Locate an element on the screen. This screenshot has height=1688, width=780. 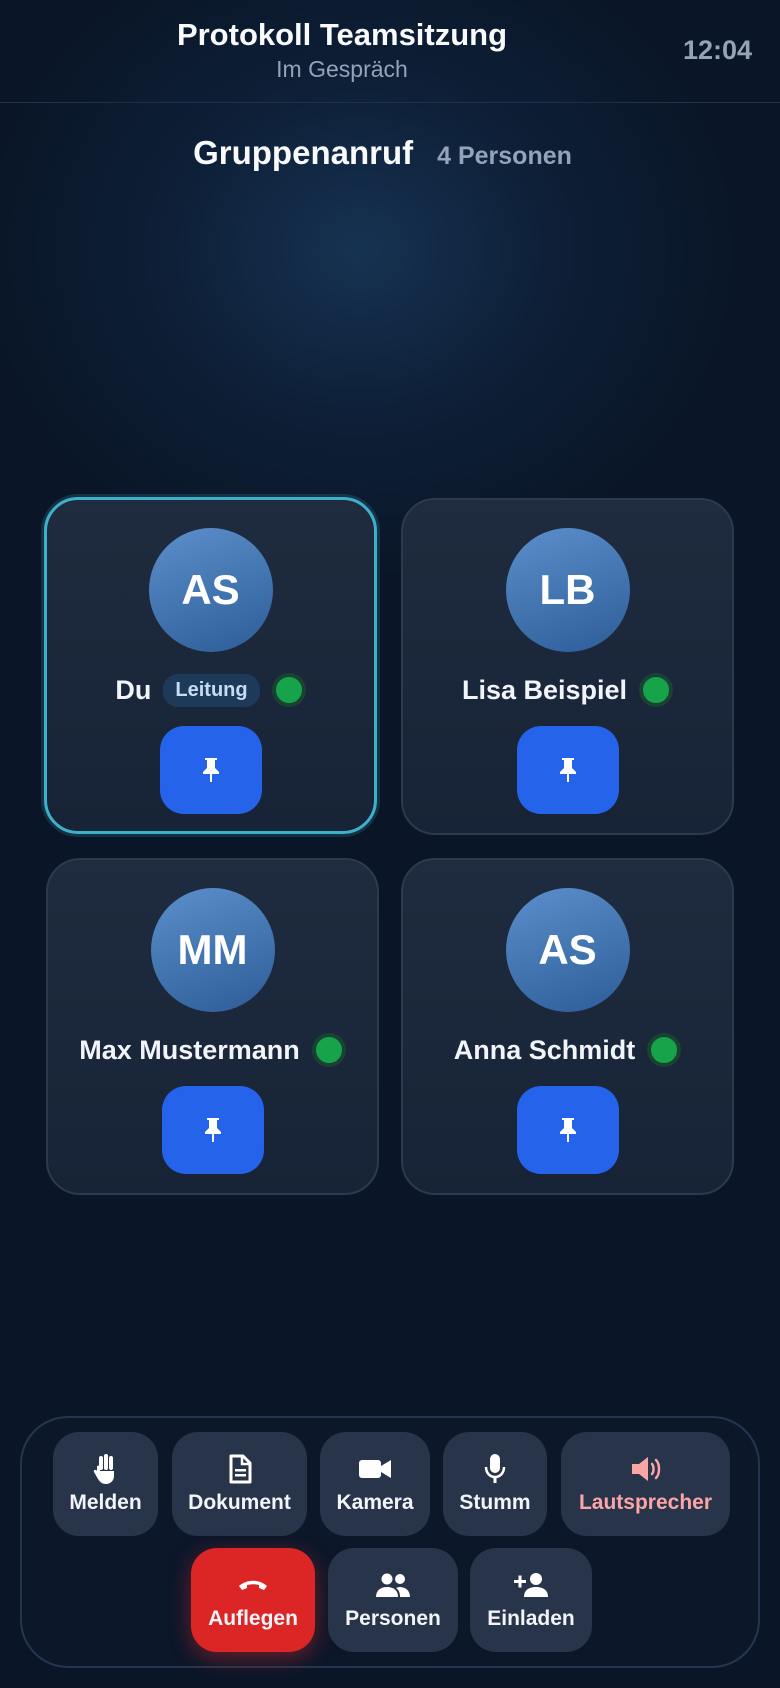
speaker-label: Lautsprecher is located at coordinates (645, 1502).